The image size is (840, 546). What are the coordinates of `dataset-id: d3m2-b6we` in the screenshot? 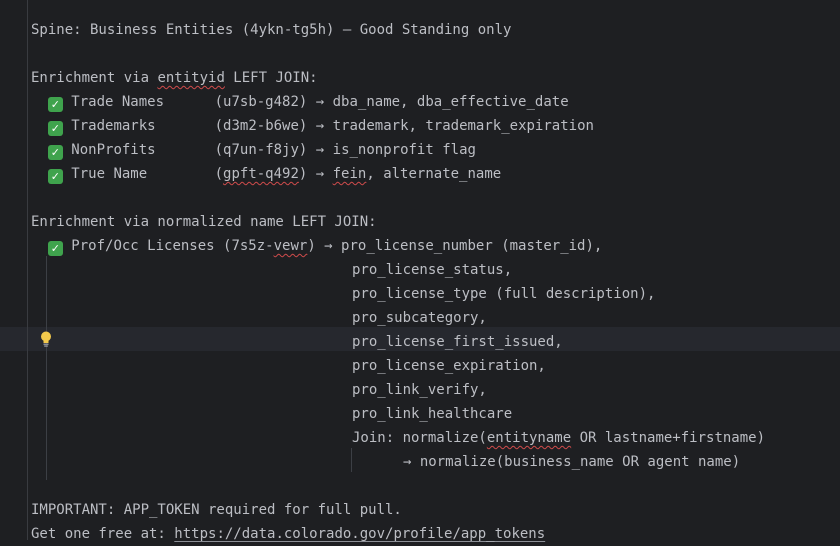 It's located at (261, 126).